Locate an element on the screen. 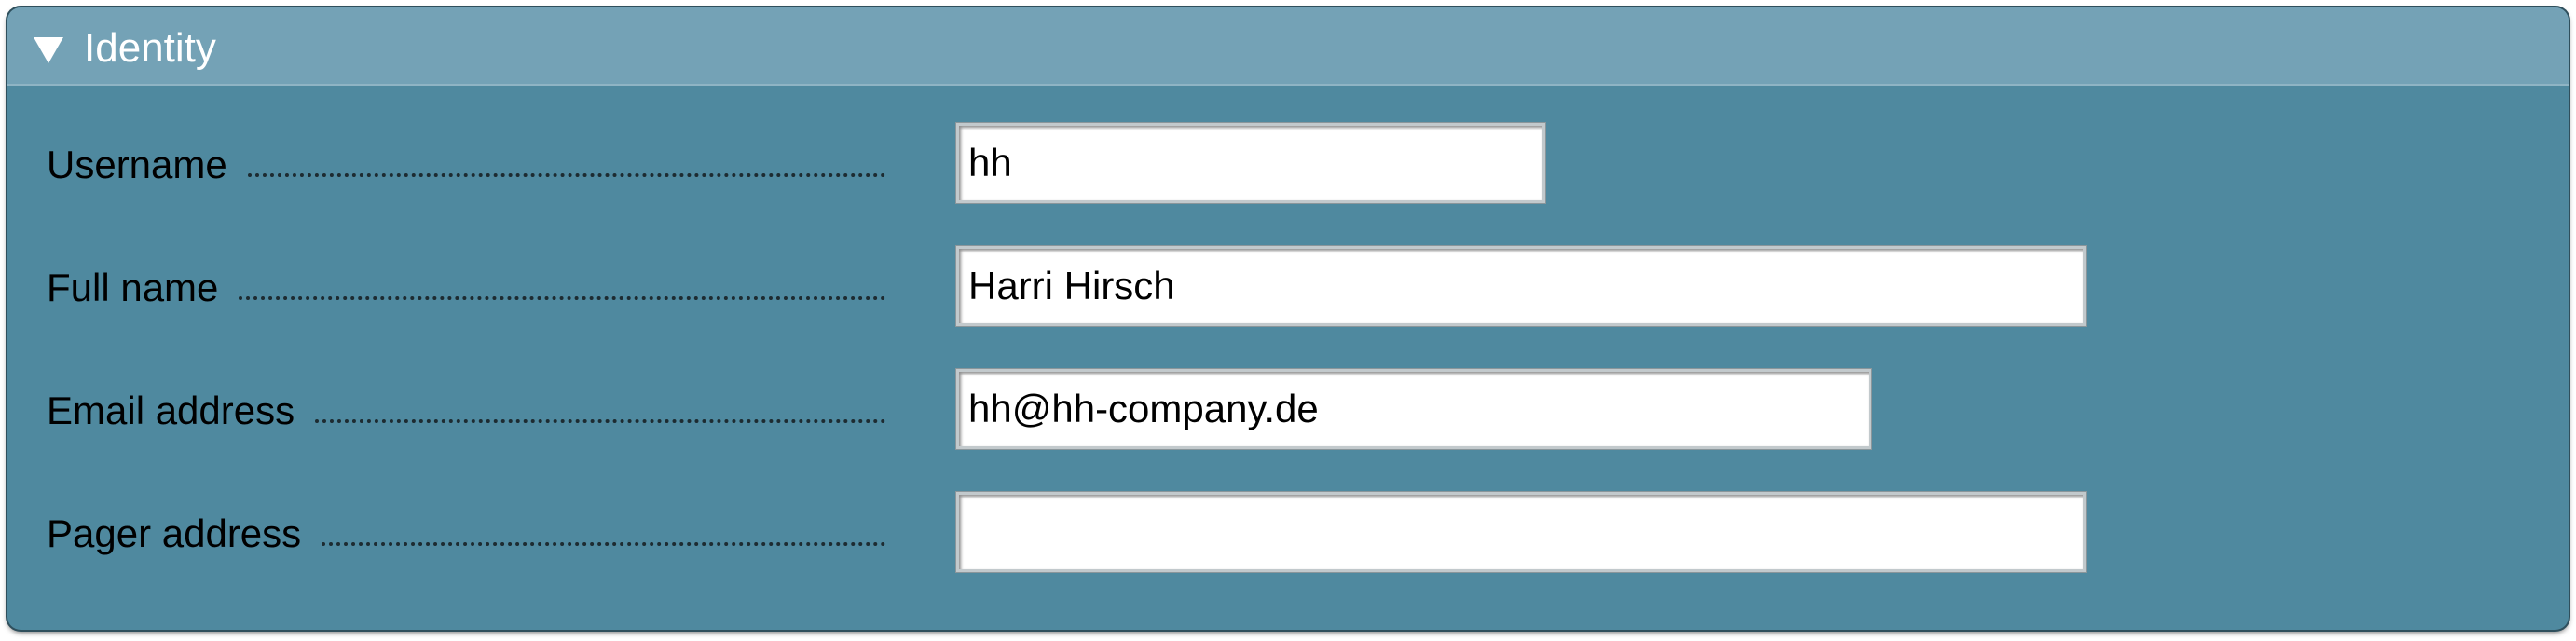 The width and height of the screenshot is (2576, 641). full-name-input is located at coordinates (1521, 286).